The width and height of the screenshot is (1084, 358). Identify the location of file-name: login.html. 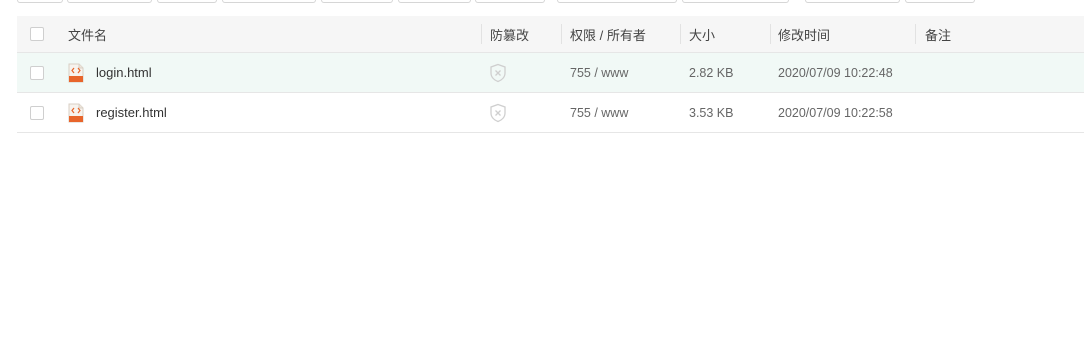
(124, 72).